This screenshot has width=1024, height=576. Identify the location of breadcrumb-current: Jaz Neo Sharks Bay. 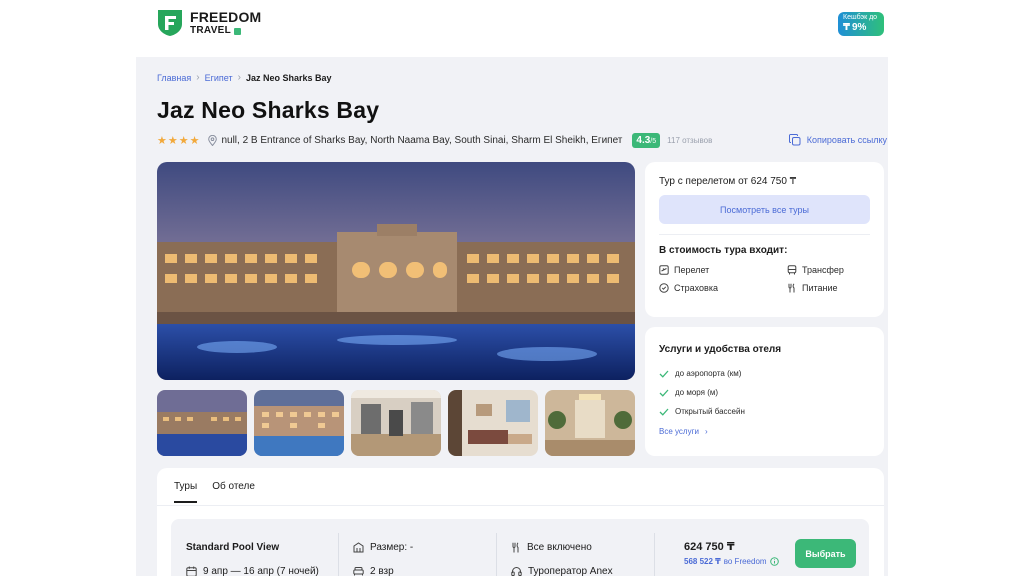
(288, 77).